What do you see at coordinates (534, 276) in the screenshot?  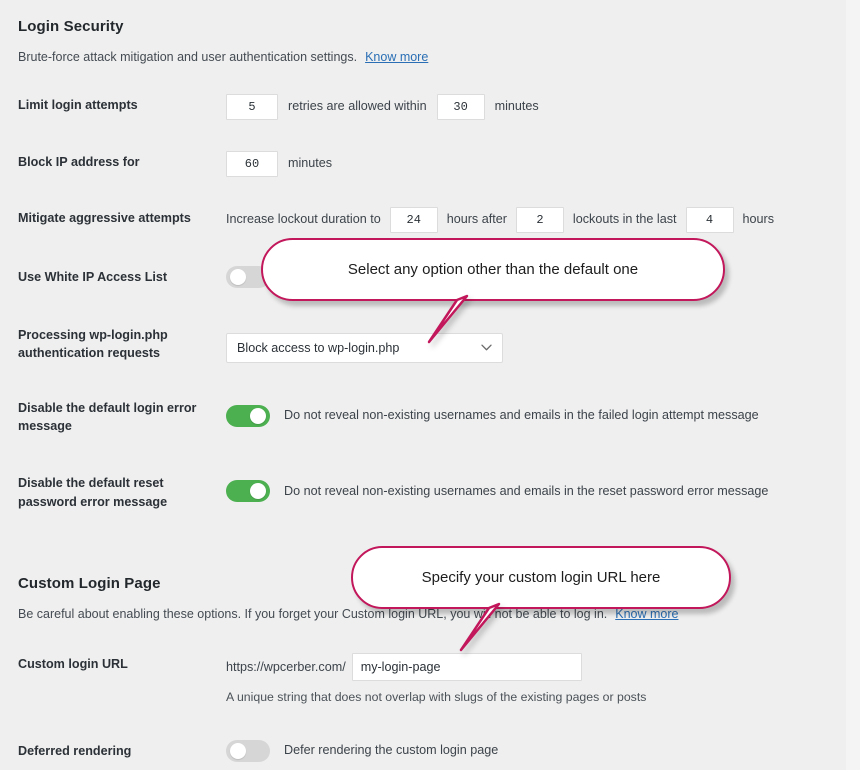 I see `field-white-ip-access-list` at bounding box center [534, 276].